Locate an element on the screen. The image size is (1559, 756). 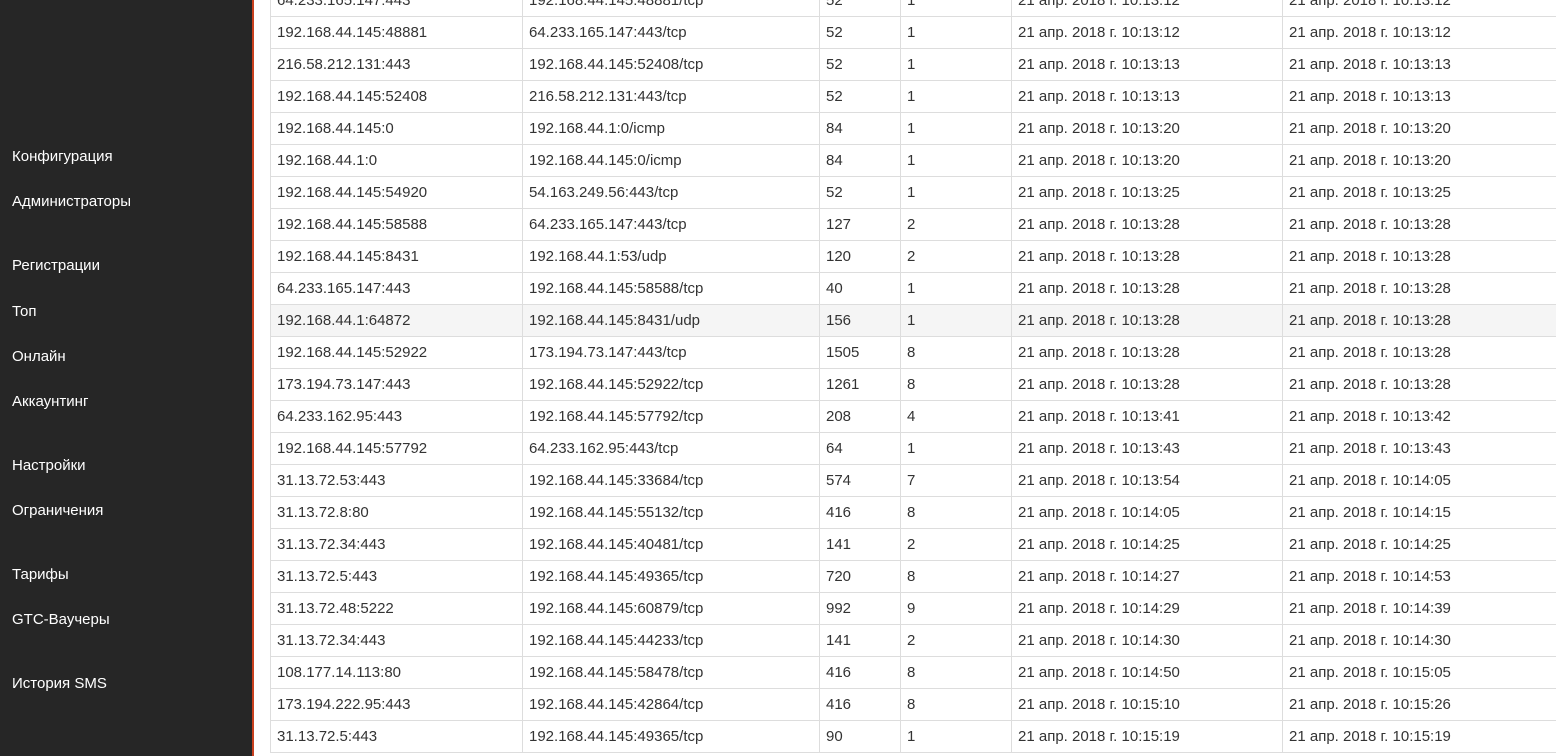
cell-source: 108.177.14.113:80 is located at coordinates (396, 672).